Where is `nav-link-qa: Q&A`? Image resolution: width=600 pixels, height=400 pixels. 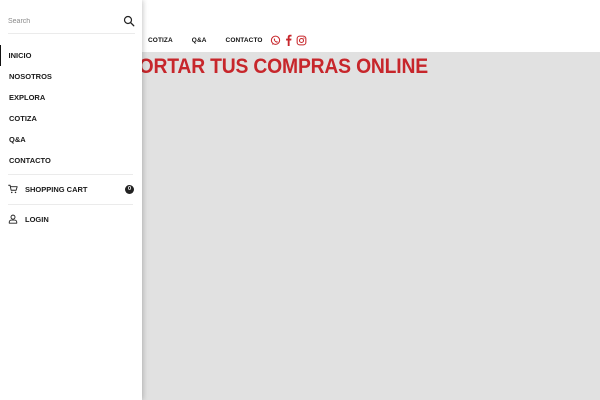 nav-link-qa: Q&A is located at coordinates (199, 40).